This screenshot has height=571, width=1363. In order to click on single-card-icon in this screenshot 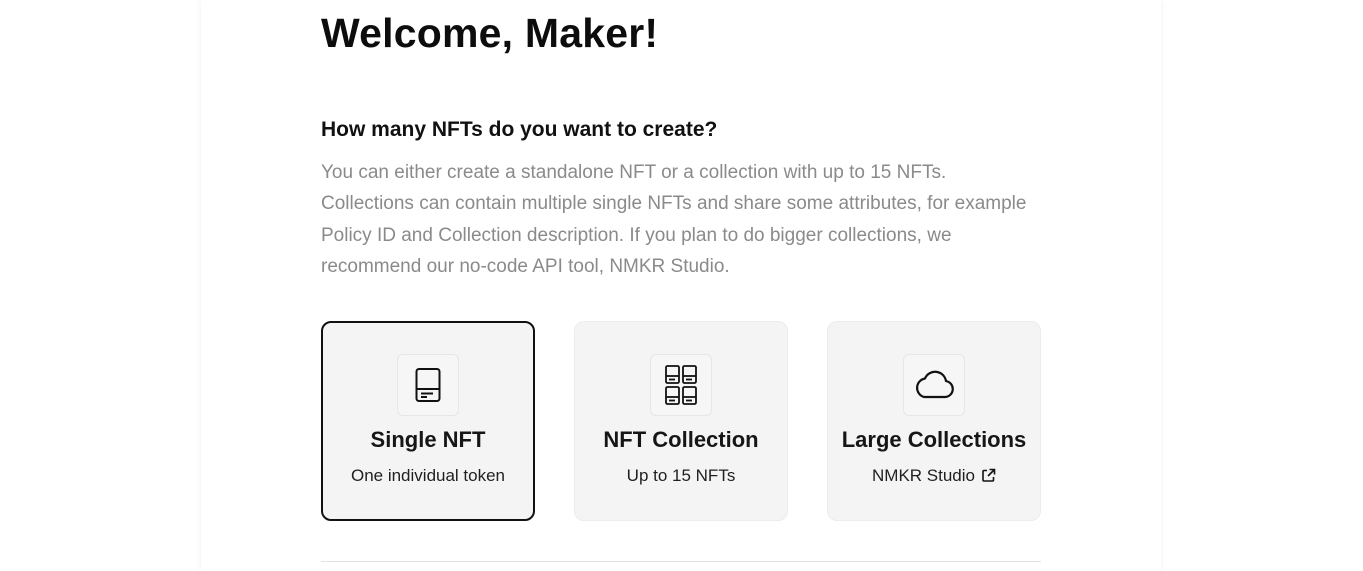, I will do `click(428, 385)`.